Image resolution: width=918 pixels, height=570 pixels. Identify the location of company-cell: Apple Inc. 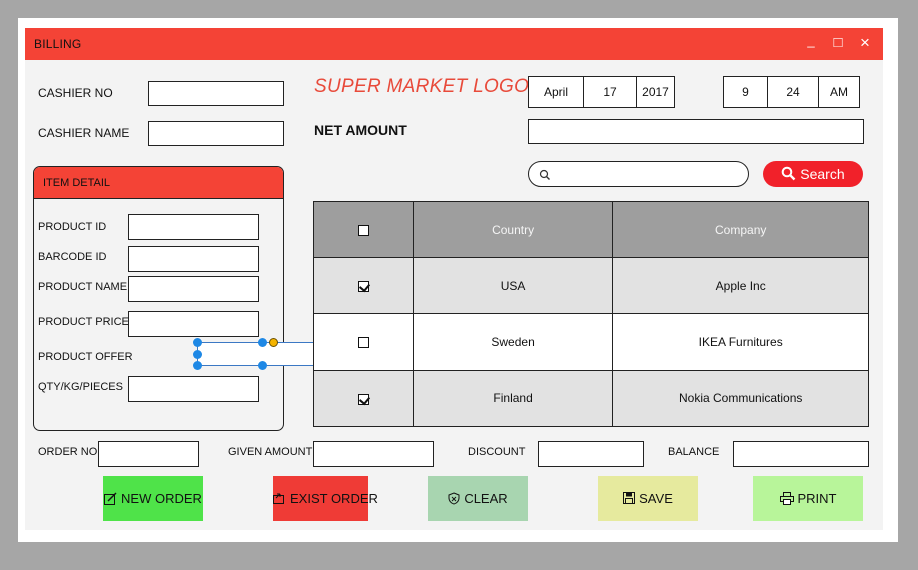
(740, 285).